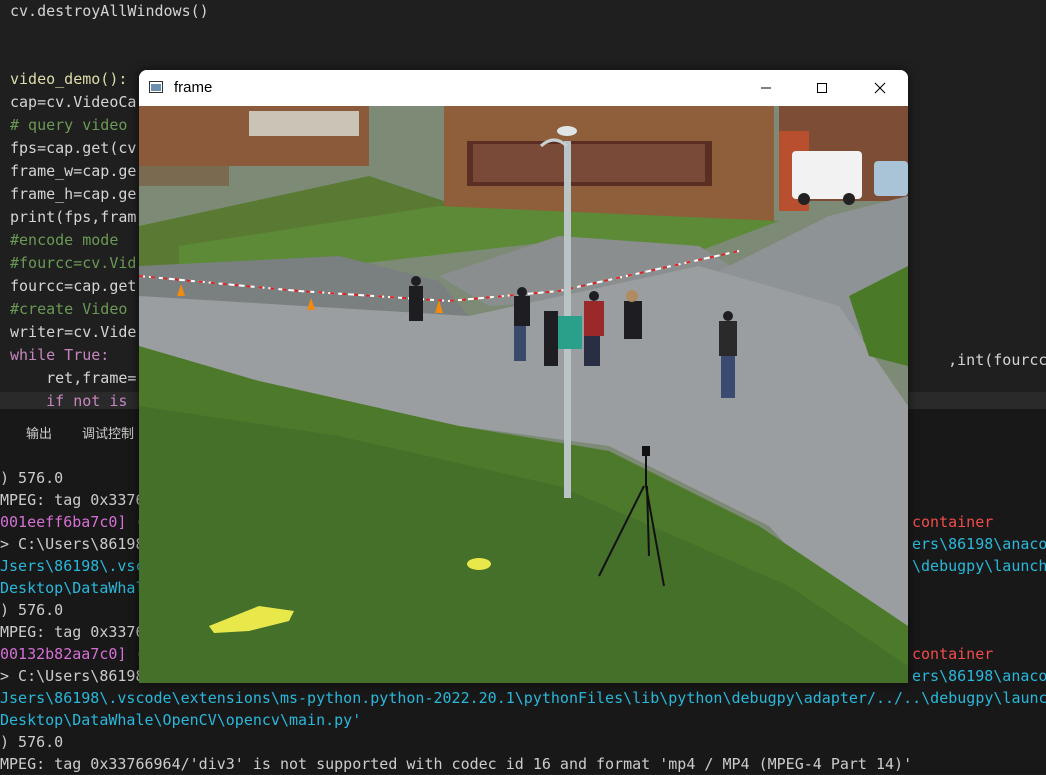  What do you see at coordinates (73, 263) in the screenshot?
I see `code-line: #fourcc=cv.Vid` at bounding box center [73, 263].